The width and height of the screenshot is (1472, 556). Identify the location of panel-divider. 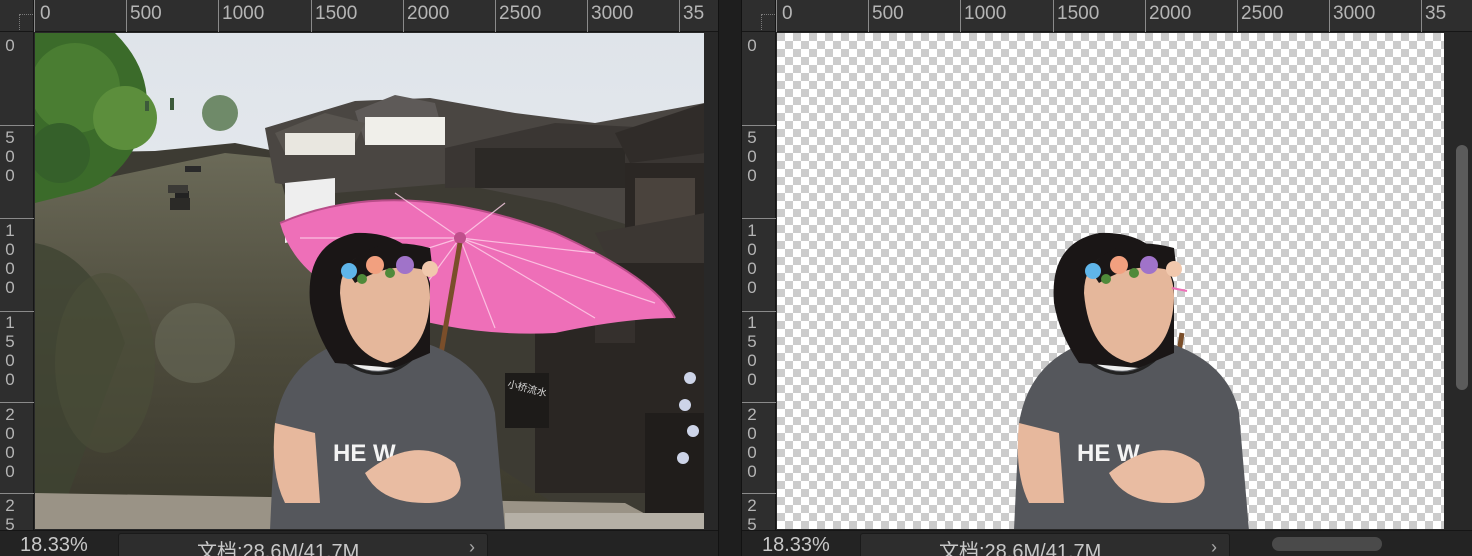
(730, 278).